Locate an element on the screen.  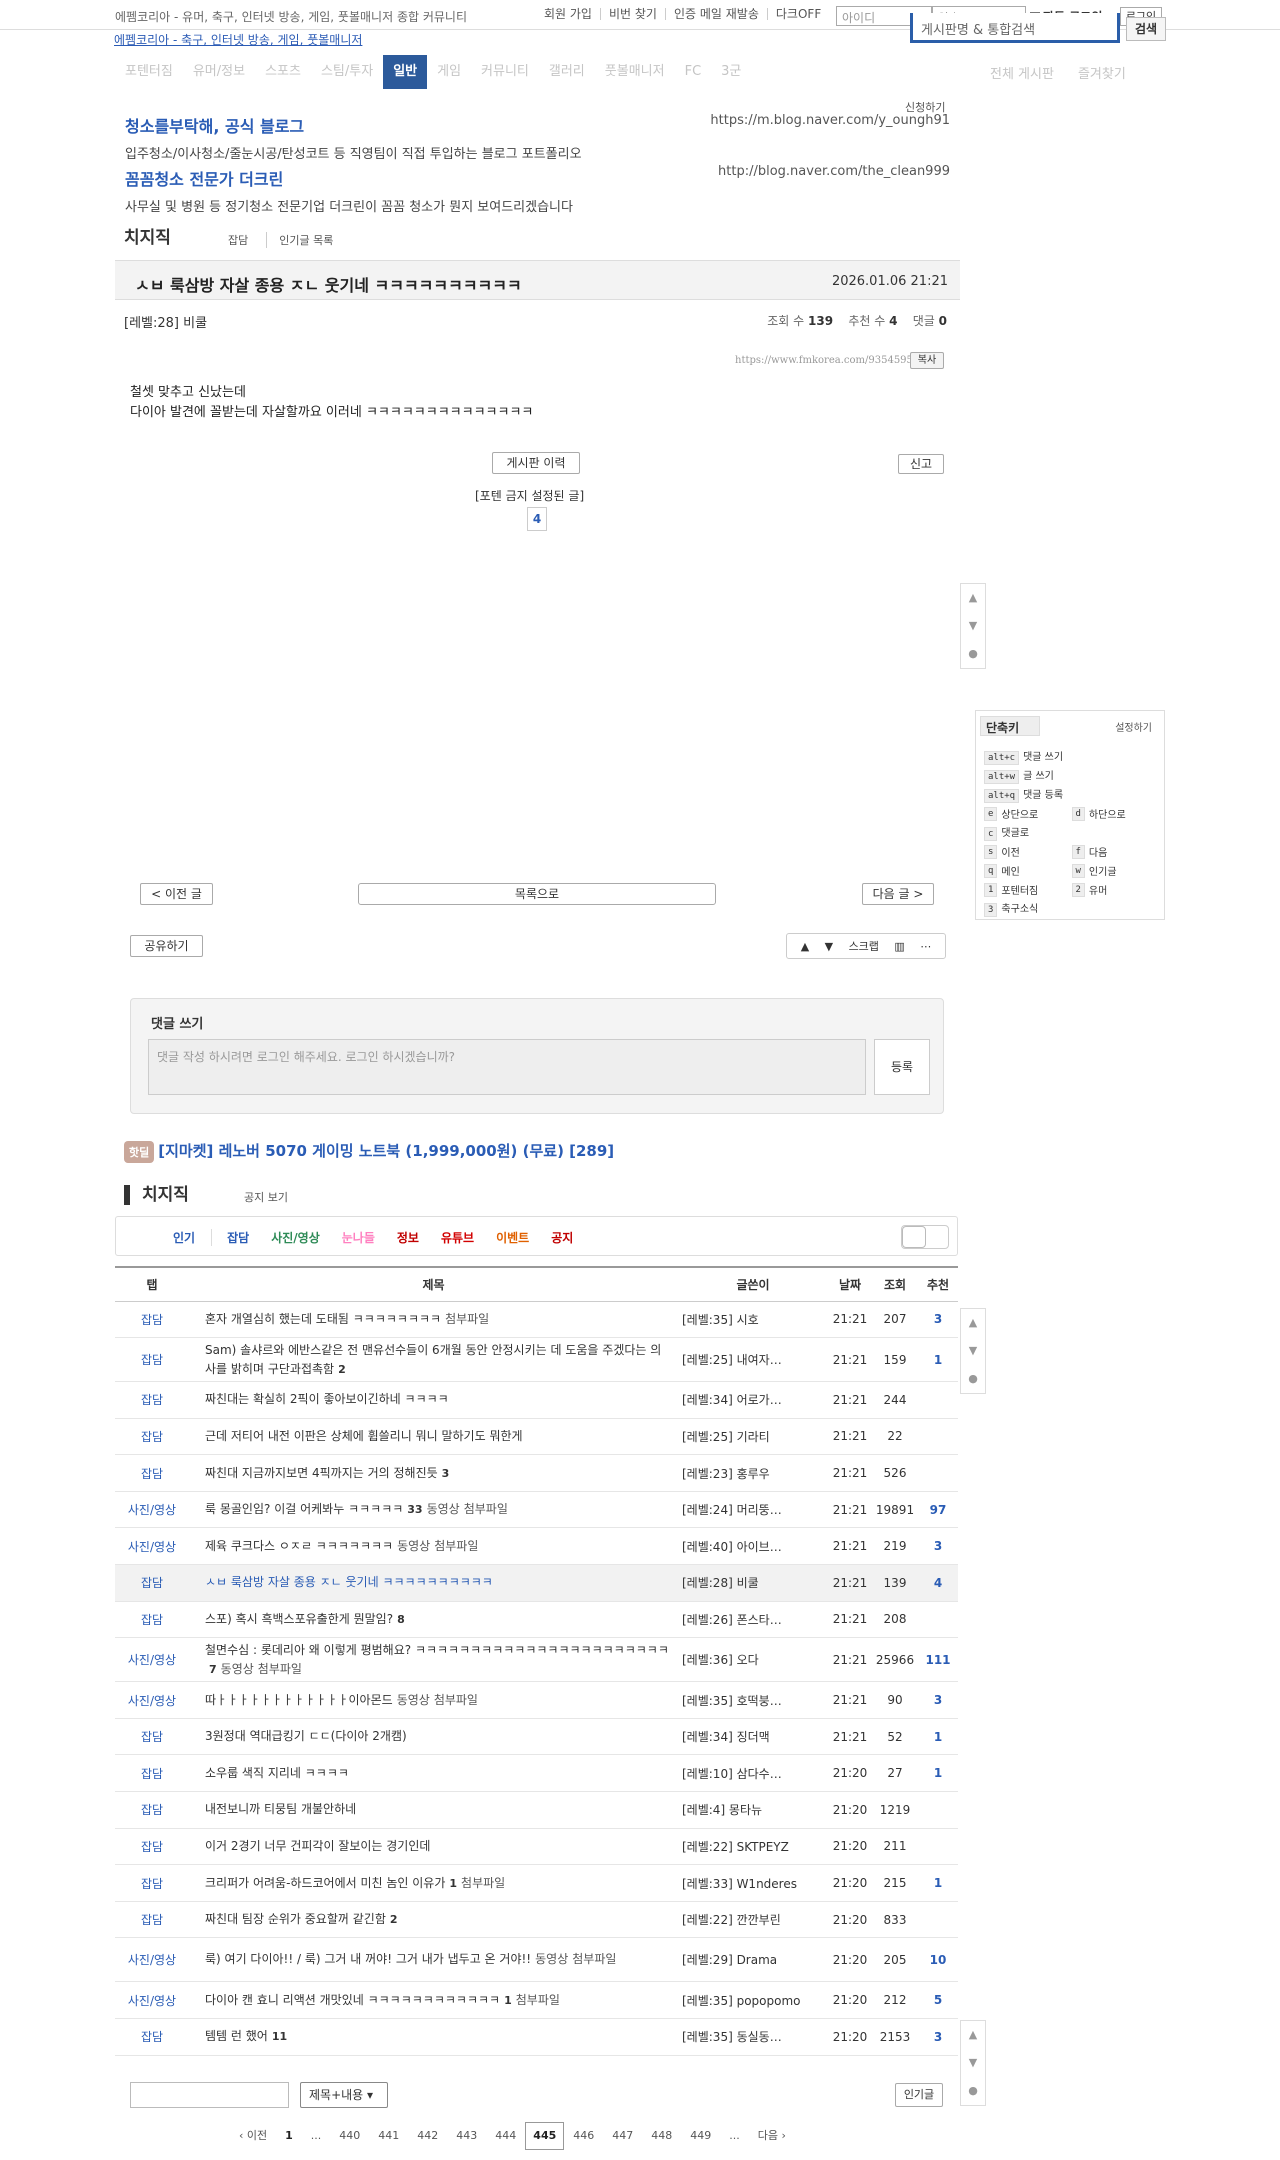
ad-title: 꼼꼼청소 전문가 더크린 is located at coordinates (349, 178).